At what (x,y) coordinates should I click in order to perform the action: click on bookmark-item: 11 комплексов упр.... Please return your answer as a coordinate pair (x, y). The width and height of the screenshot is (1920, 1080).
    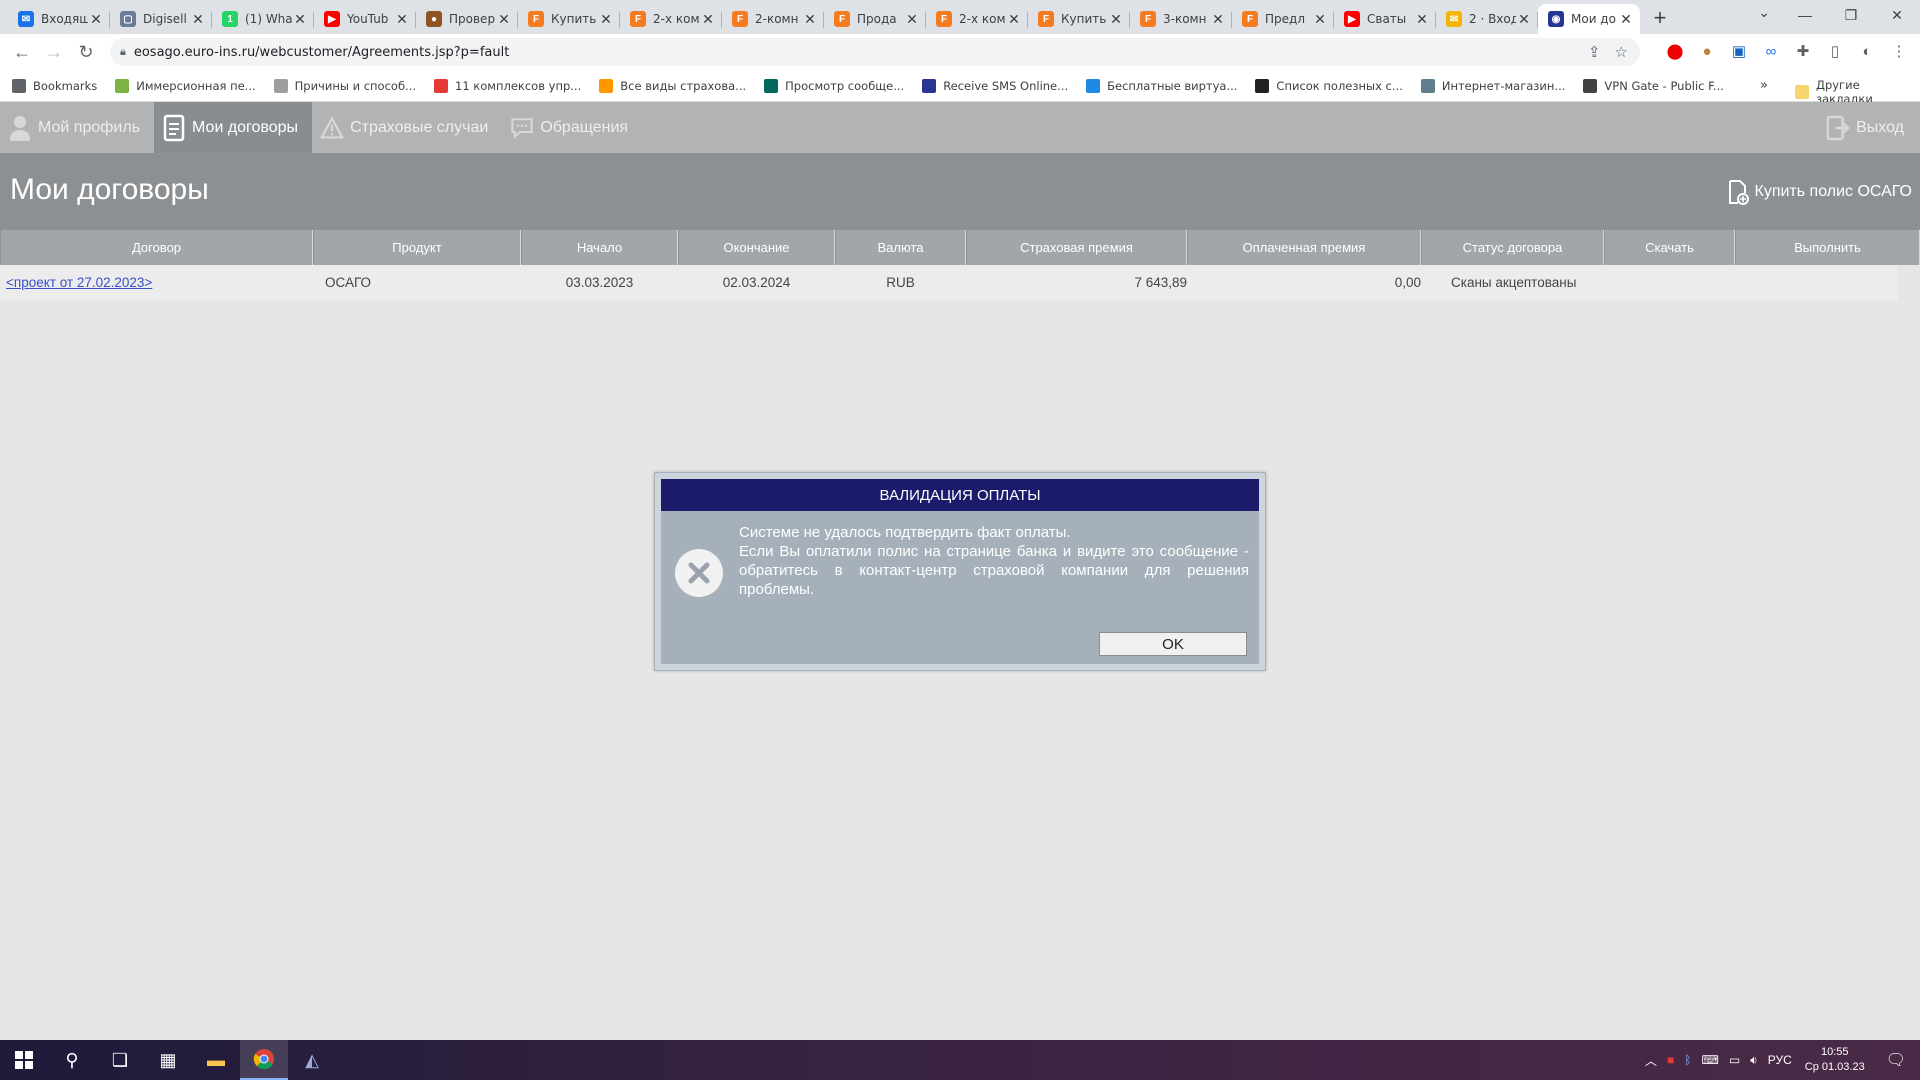
    Looking at the image, I should click on (507, 85).